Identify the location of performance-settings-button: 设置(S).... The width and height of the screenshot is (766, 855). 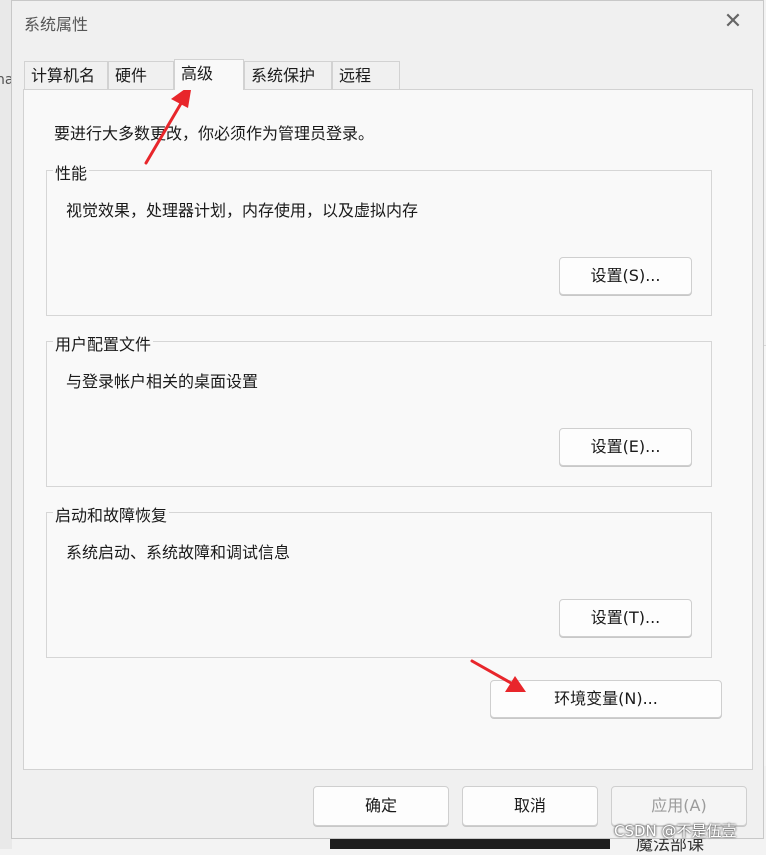
(625, 276).